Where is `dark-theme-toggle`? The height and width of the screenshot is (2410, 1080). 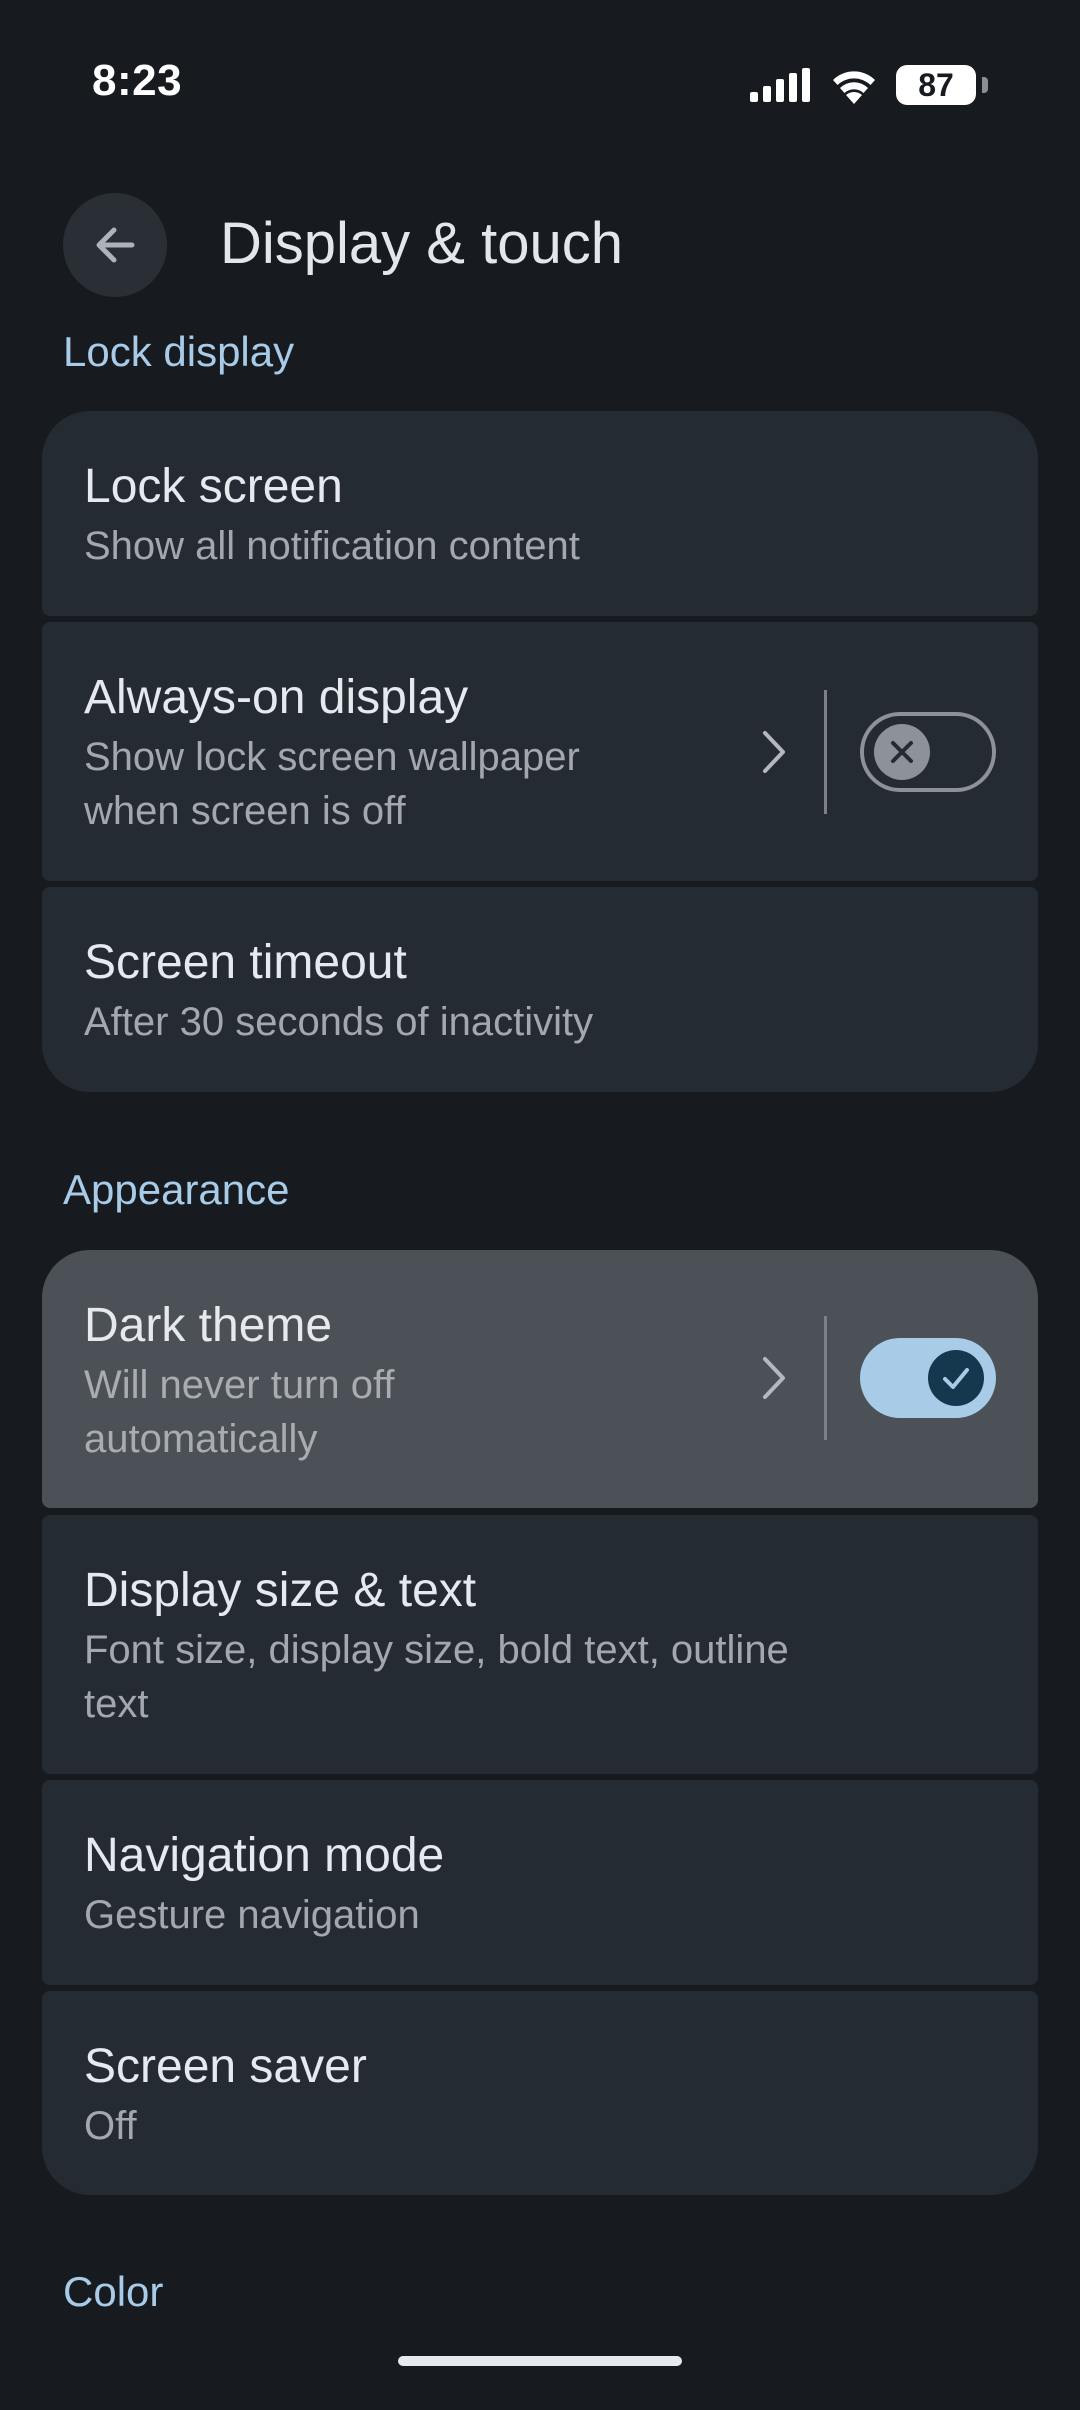
dark-theme-toggle is located at coordinates (928, 1378).